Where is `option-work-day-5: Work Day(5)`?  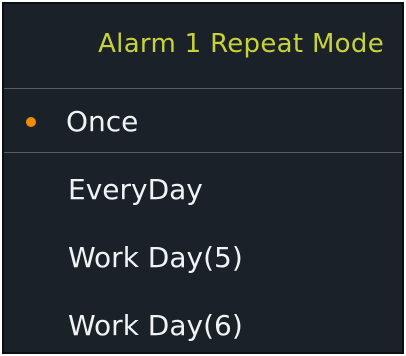 option-work-day-5: Work Day(5) is located at coordinates (203, 258).